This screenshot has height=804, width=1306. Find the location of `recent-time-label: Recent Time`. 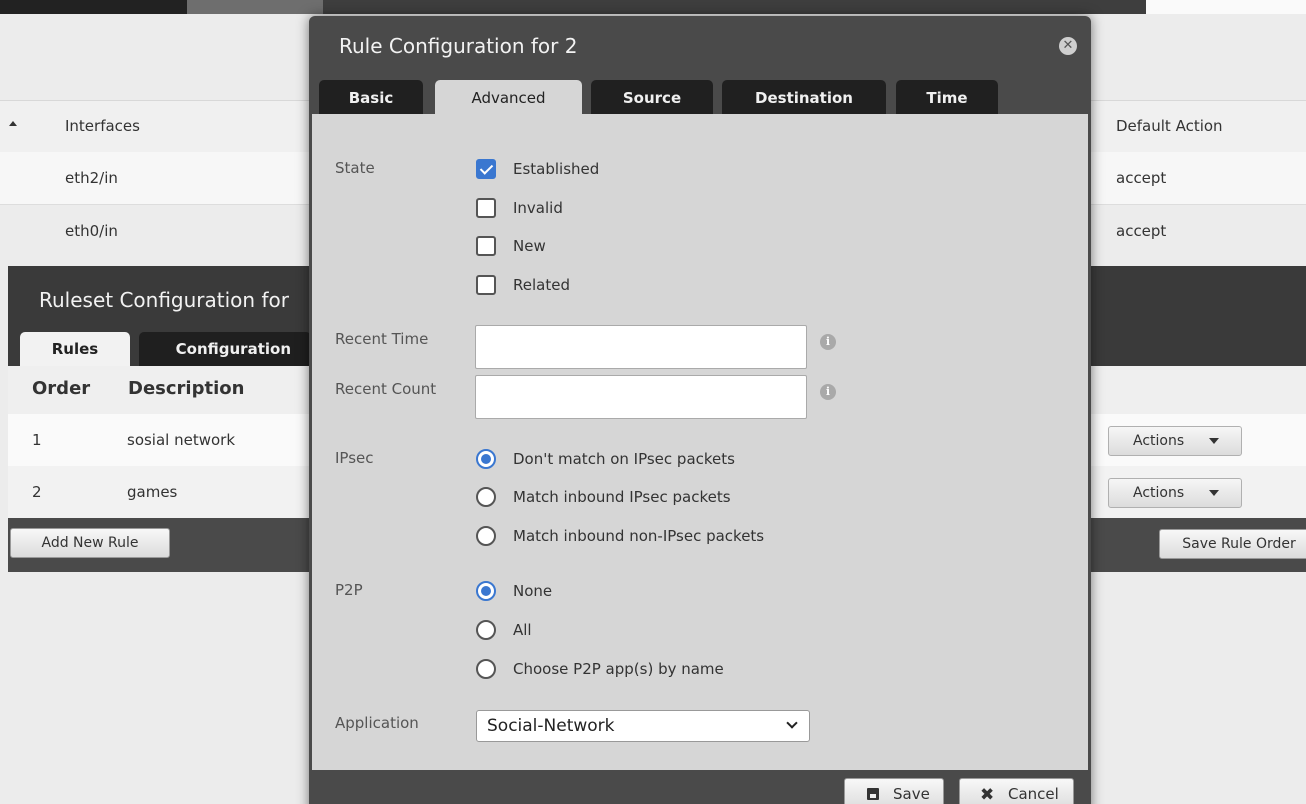

recent-time-label: Recent Time is located at coordinates (382, 339).